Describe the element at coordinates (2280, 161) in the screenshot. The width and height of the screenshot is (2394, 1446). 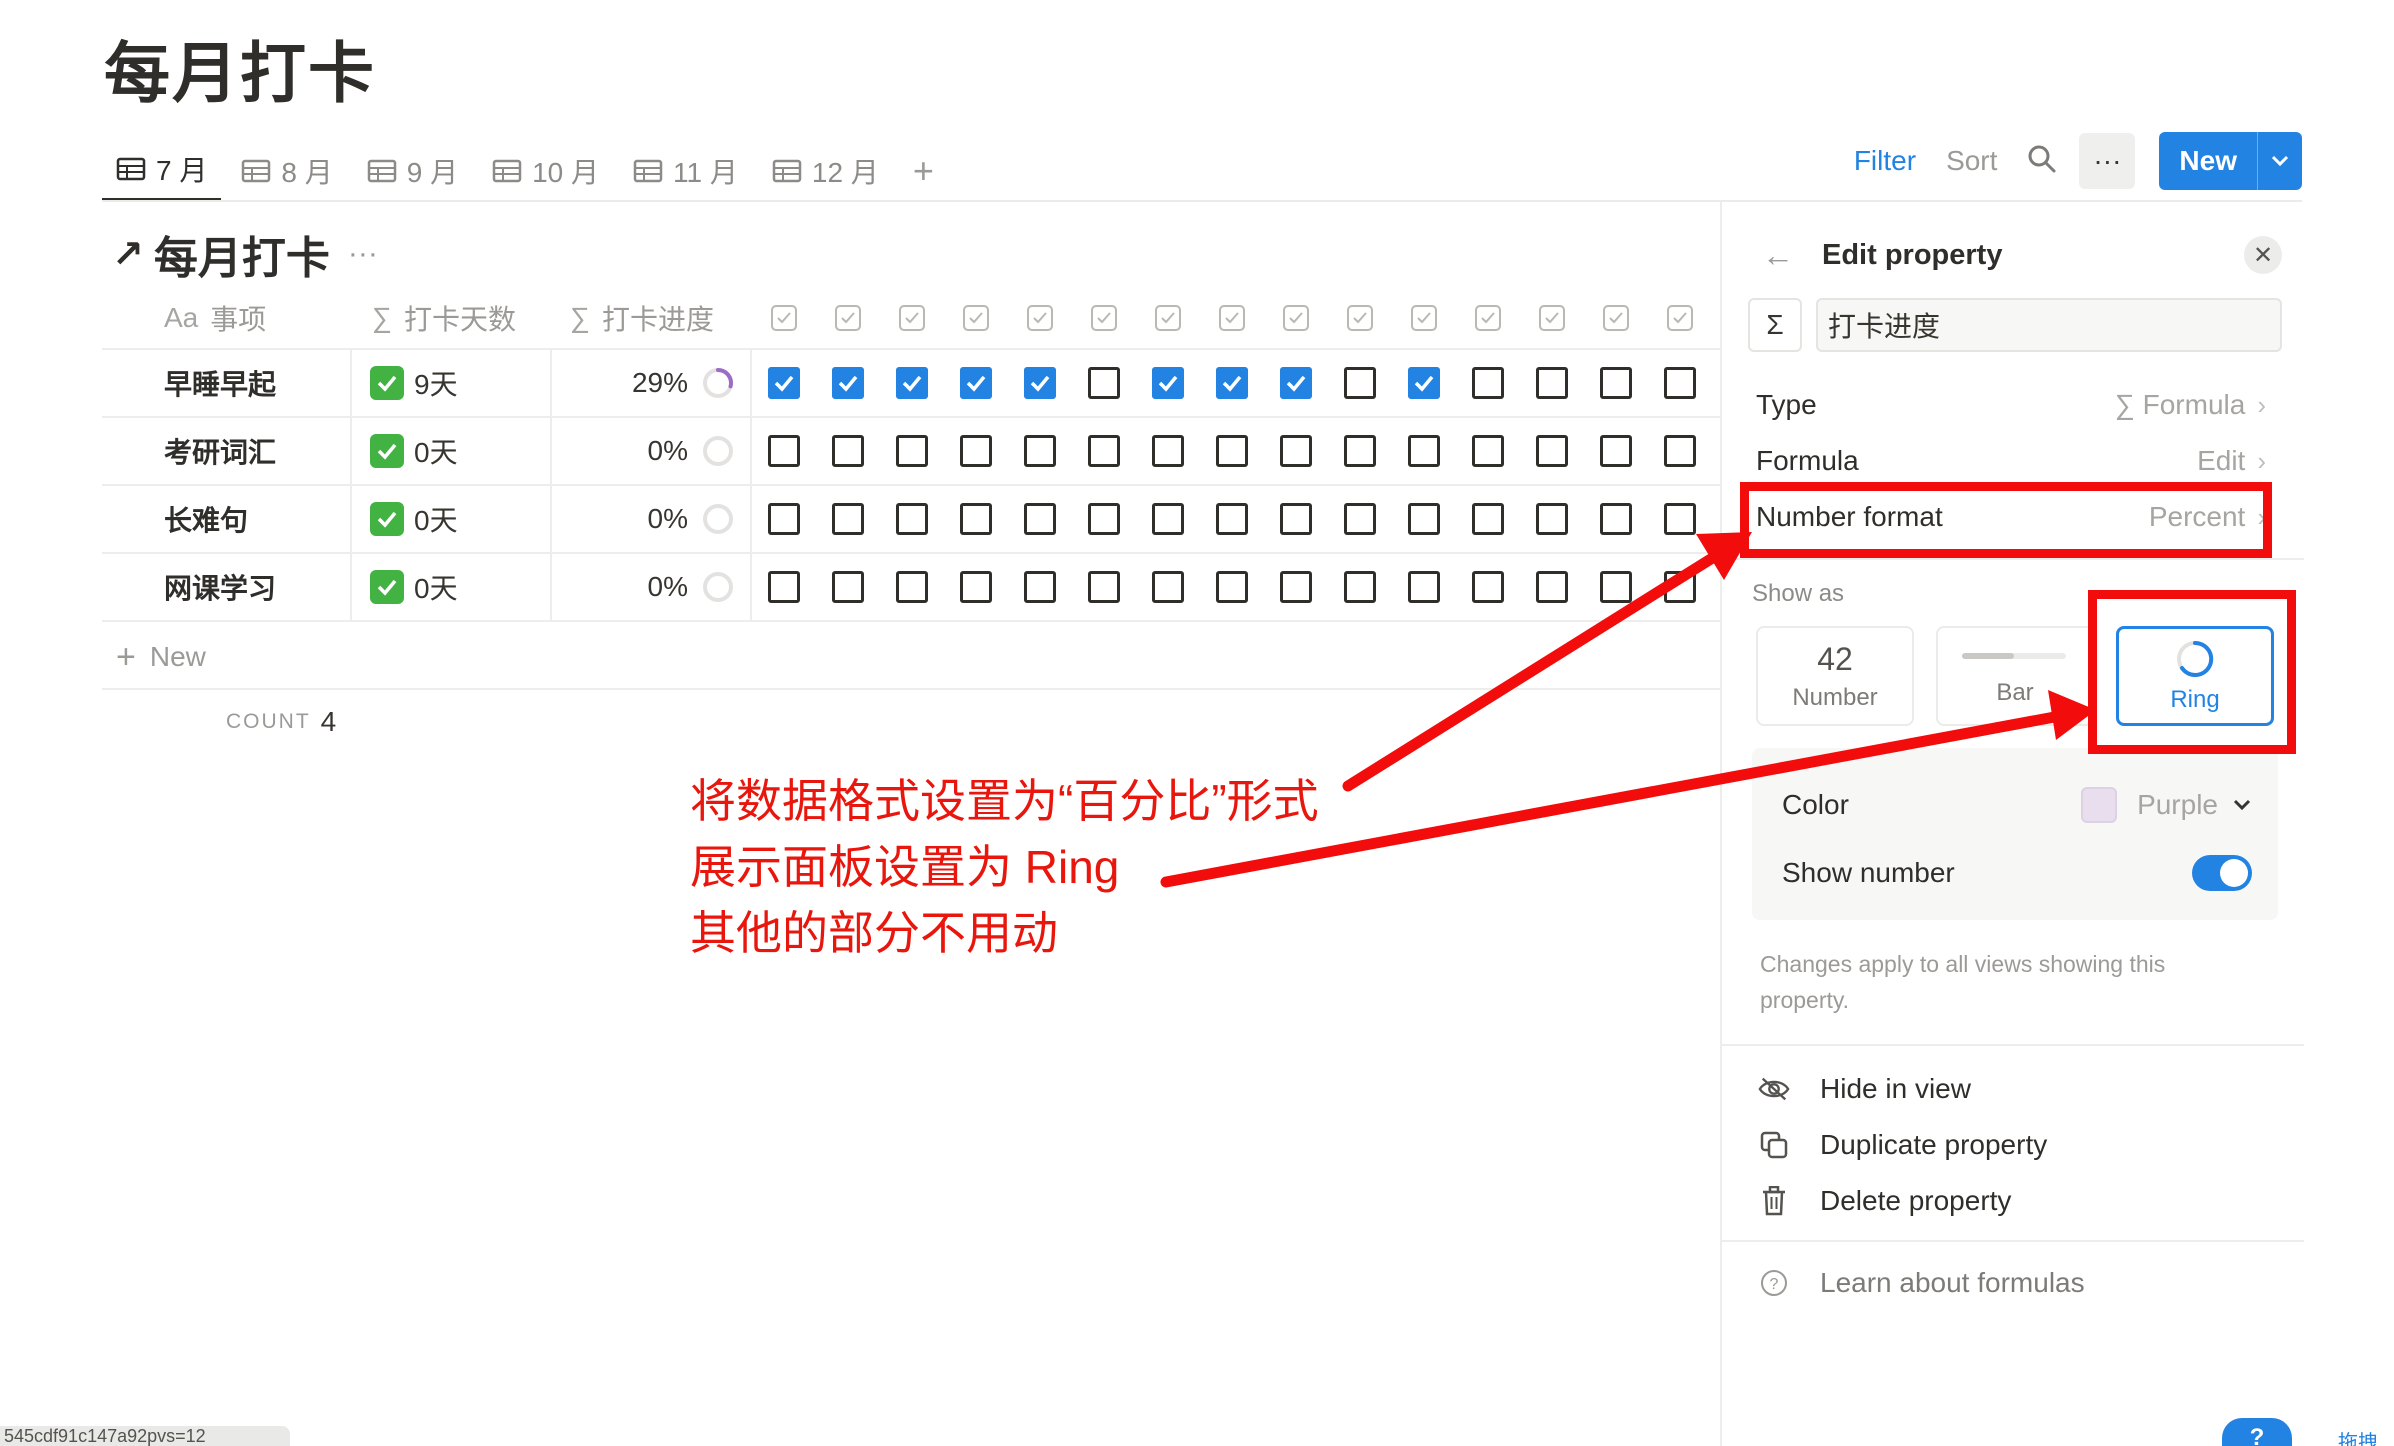
I see `chevron-down-icon` at that location.